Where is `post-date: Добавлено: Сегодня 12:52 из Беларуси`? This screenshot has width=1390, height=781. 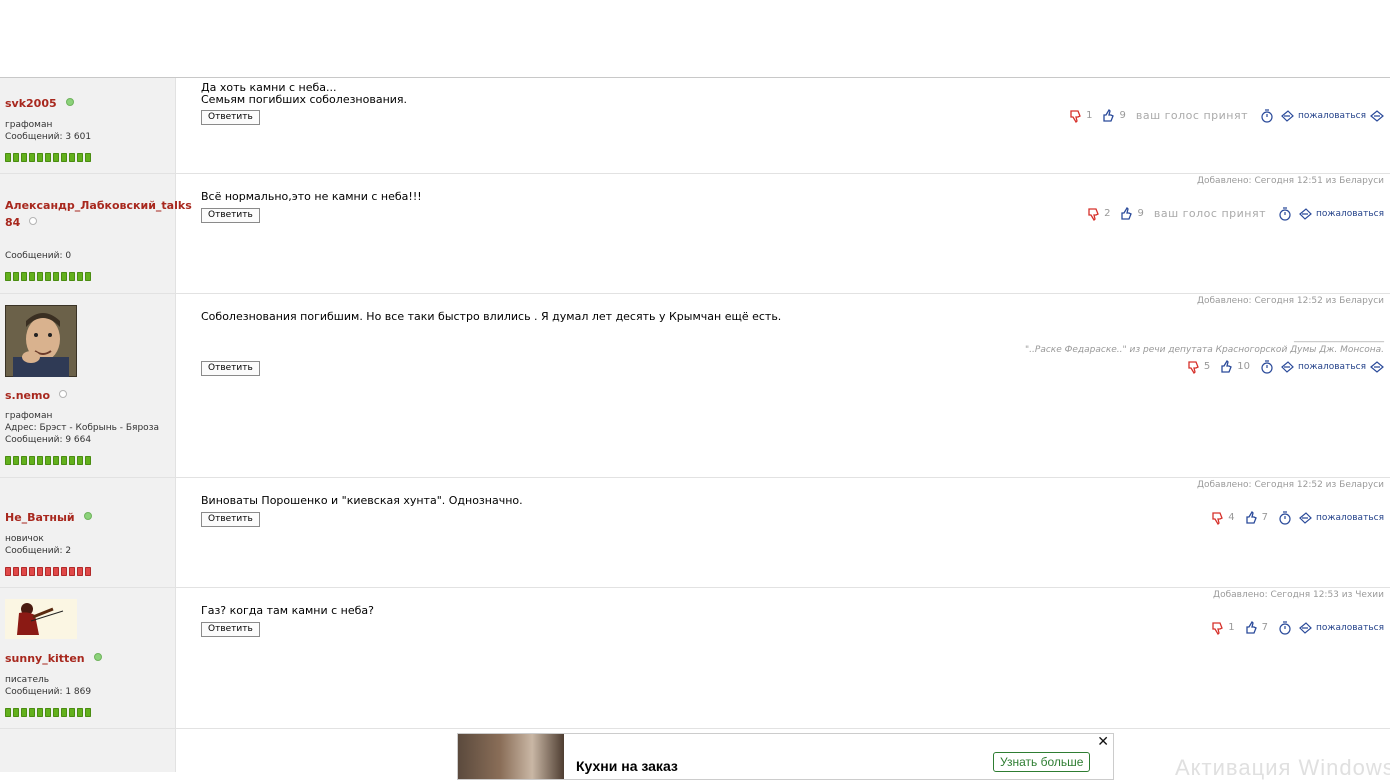
post-date: Добавлено: Сегодня 12:52 из Беларуси is located at coordinates (1290, 485).